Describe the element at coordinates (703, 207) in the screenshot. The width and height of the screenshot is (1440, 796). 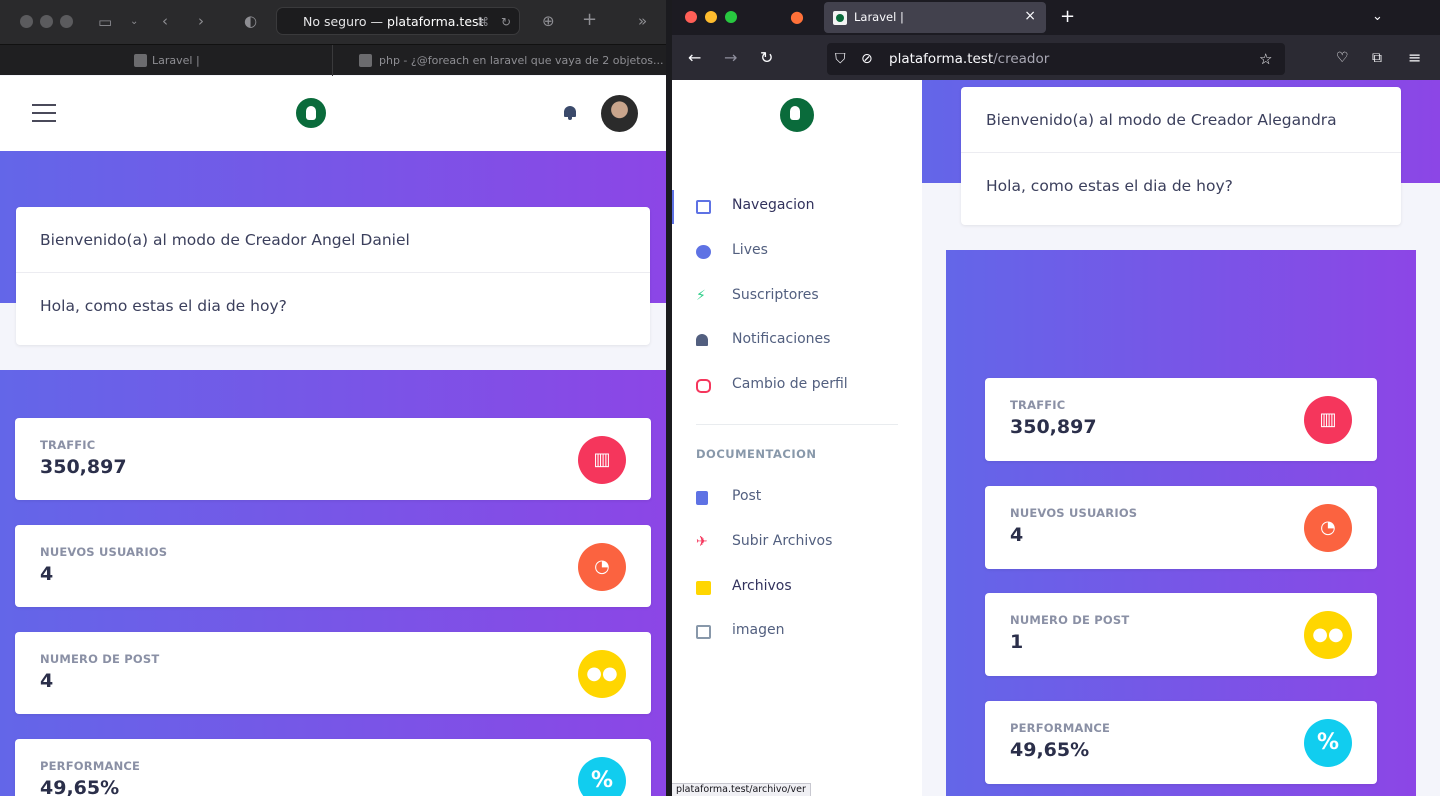
I see `monitor-icon` at that location.